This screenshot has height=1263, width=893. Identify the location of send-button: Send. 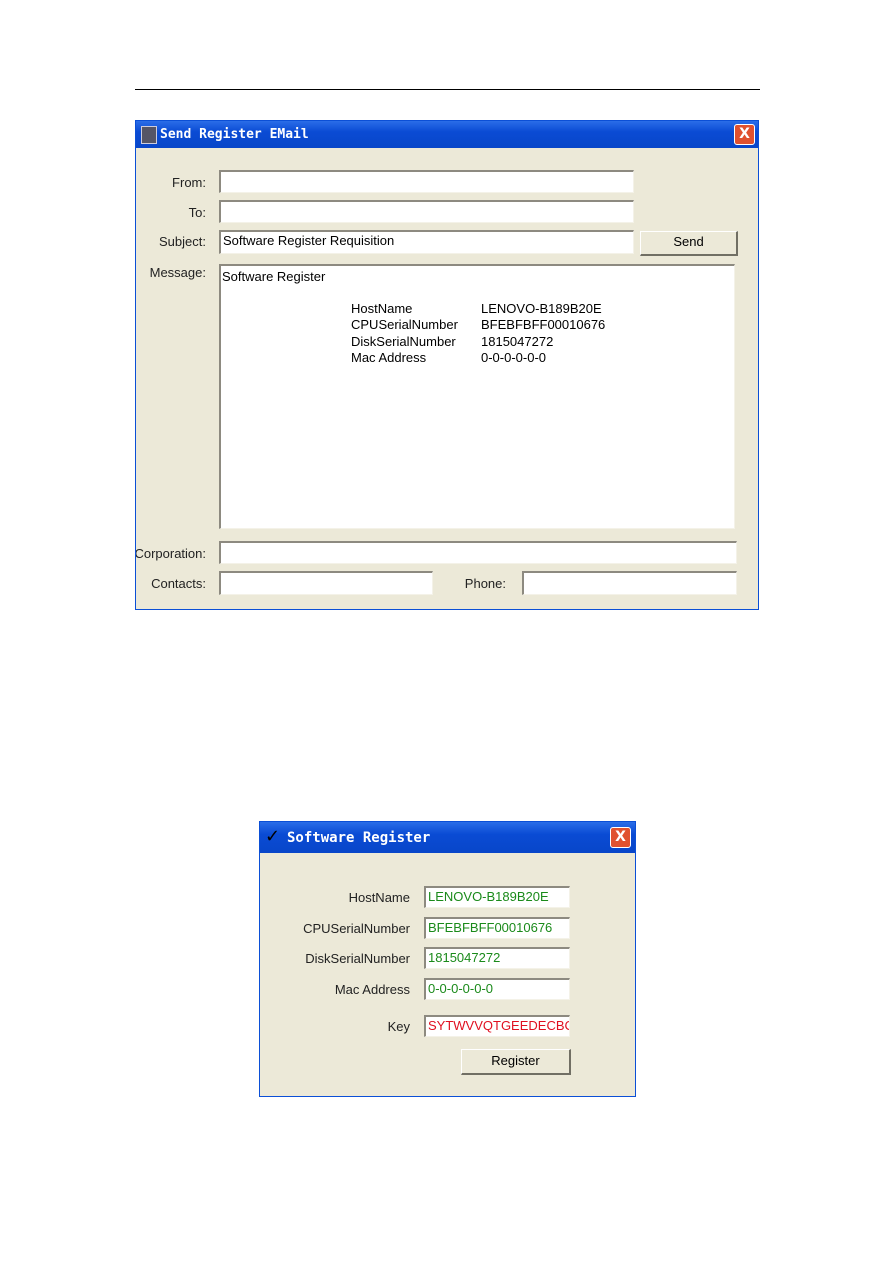
(689, 243).